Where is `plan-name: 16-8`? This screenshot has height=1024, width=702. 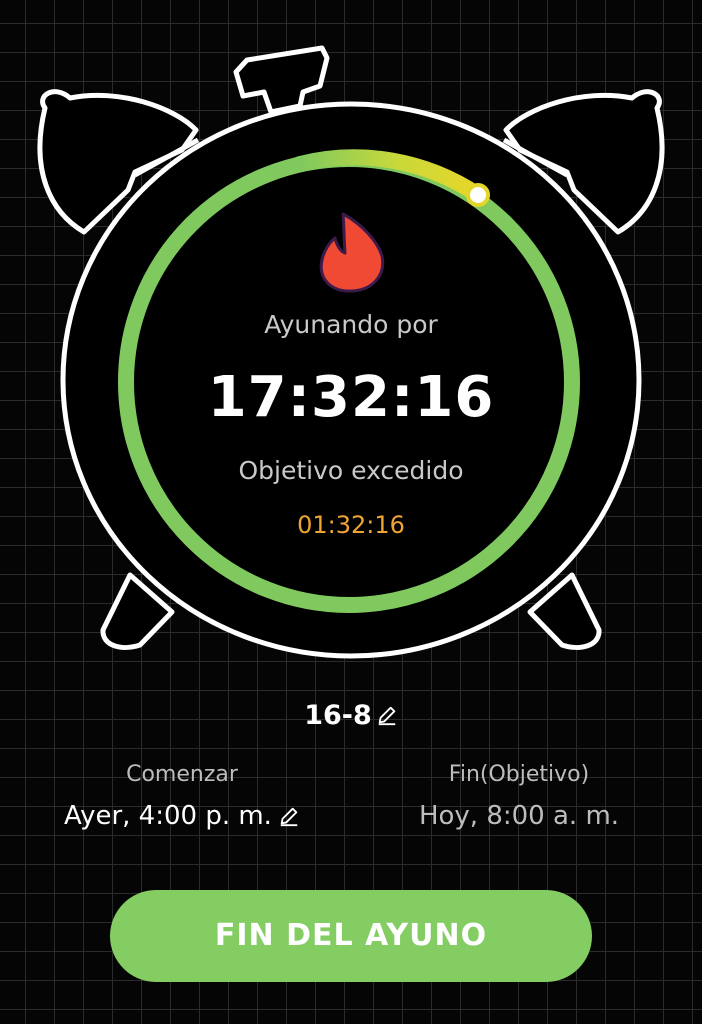
plan-name: 16-8 is located at coordinates (338, 715).